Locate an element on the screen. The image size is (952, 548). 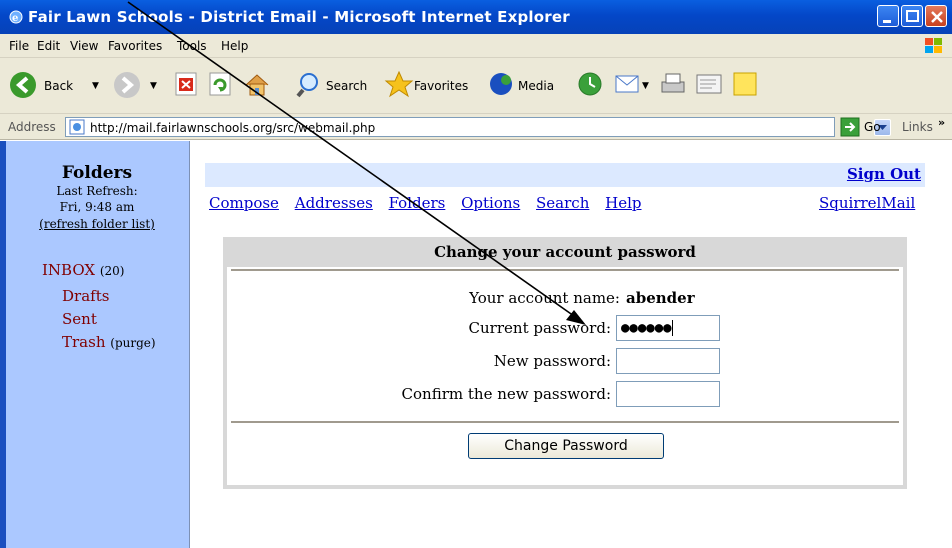
links-more-icon: » is located at coordinates (941, 122).